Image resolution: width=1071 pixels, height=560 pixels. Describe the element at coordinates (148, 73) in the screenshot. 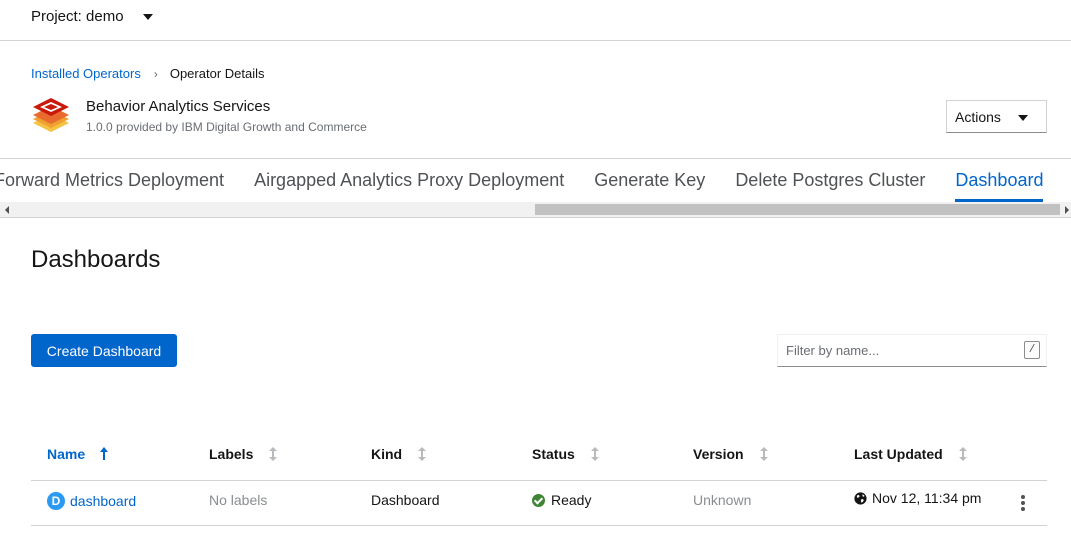

I see `breadcrumb: Installed Operators › Operator Details` at that location.